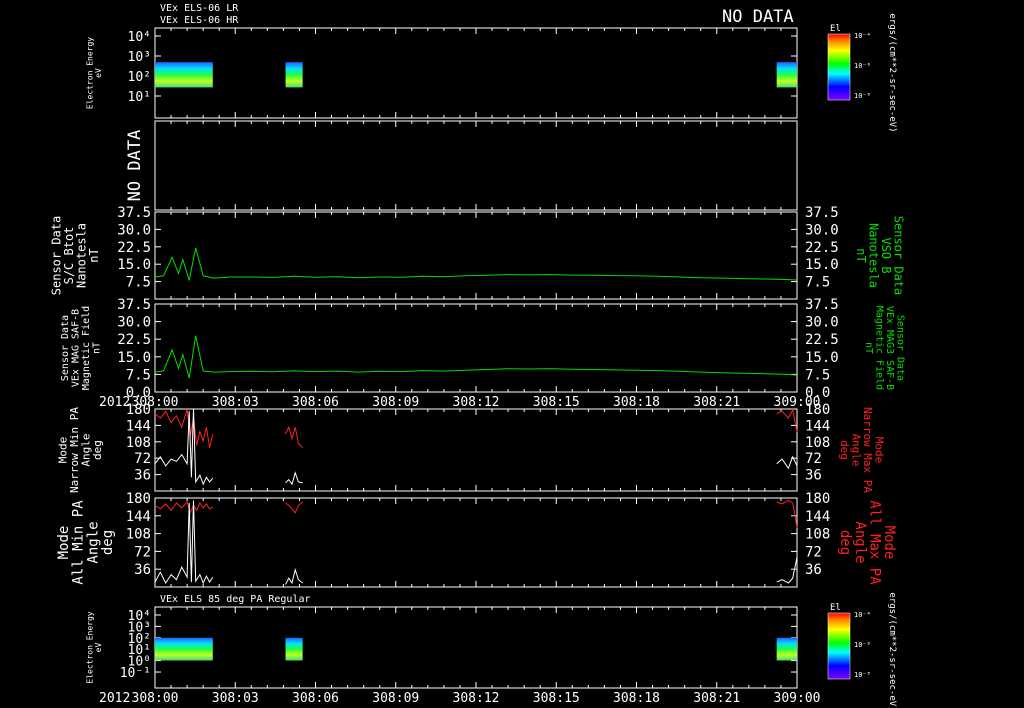  I want to click on x-tick-label-bottom: 308:12, so click(476, 698).